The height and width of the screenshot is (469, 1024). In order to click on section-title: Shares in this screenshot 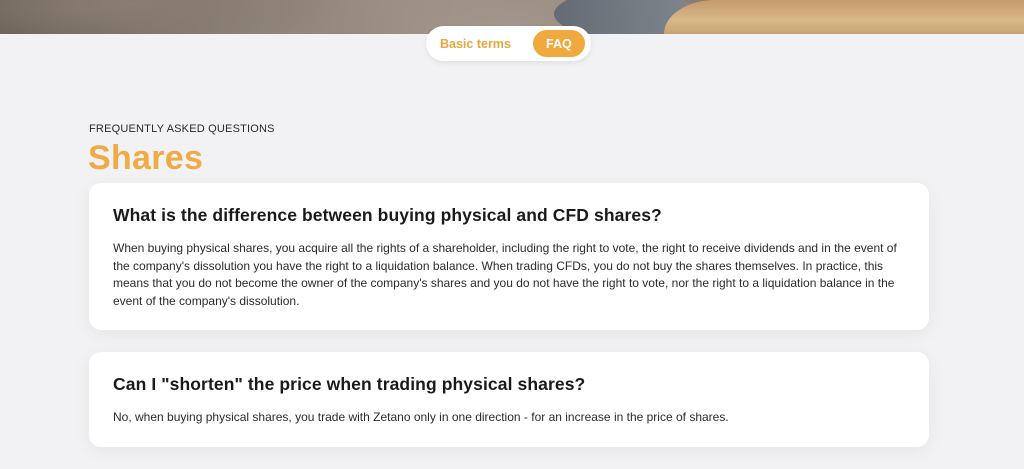, I will do `click(146, 158)`.